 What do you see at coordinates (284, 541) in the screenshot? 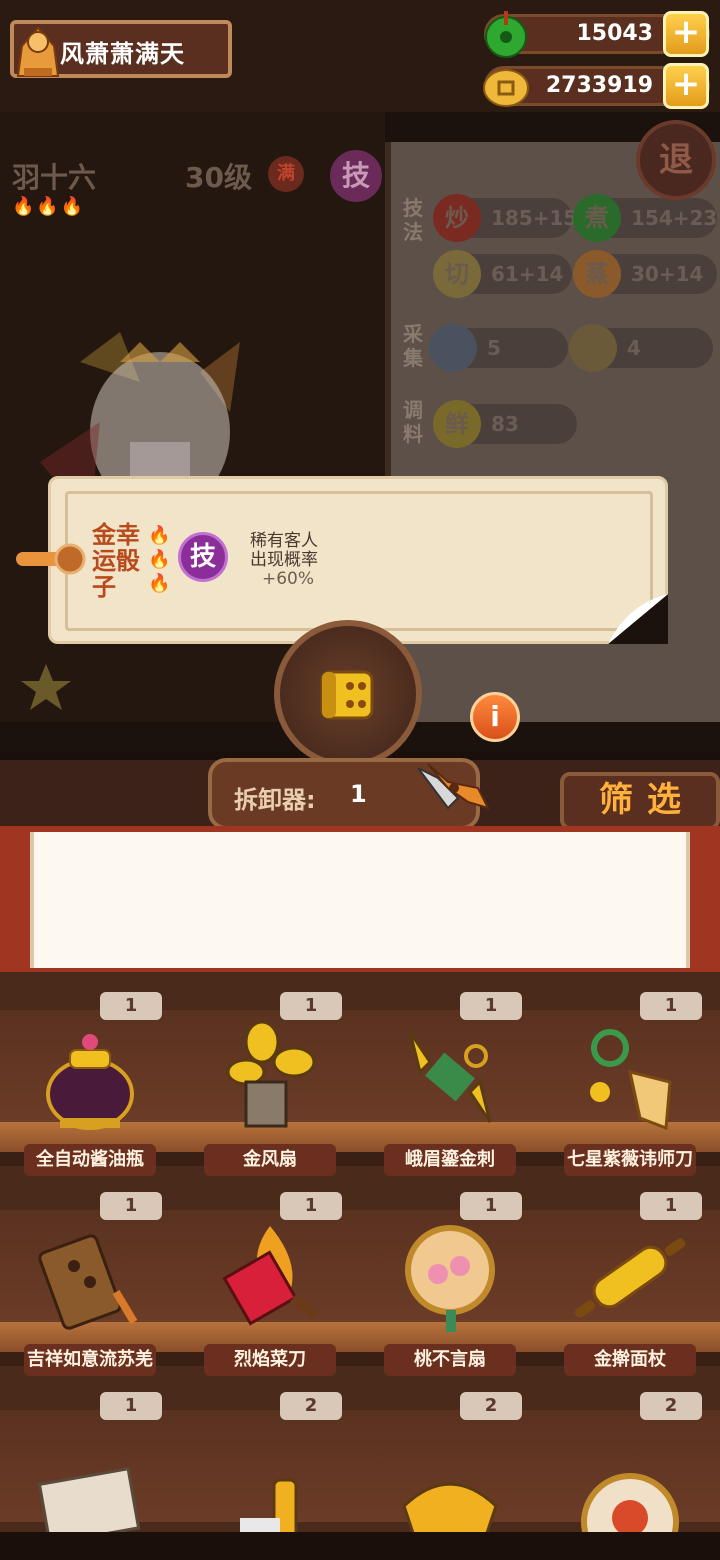
I see `tooltip-desc-line1: 稀有客人` at bounding box center [284, 541].